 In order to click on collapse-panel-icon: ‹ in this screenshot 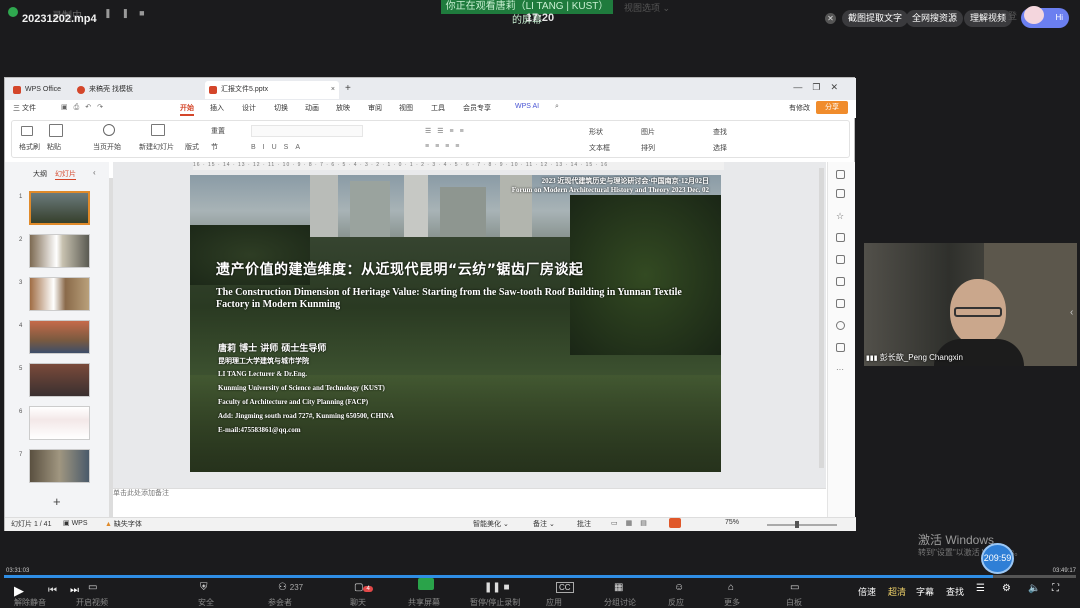, I will do `click(94, 172)`.